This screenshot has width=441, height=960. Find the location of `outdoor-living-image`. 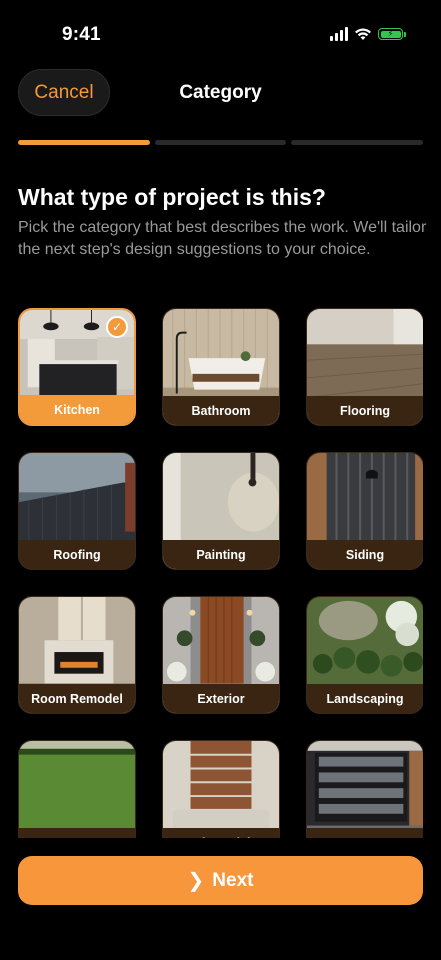

outdoor-living-image is located at coordinates (221, 789).